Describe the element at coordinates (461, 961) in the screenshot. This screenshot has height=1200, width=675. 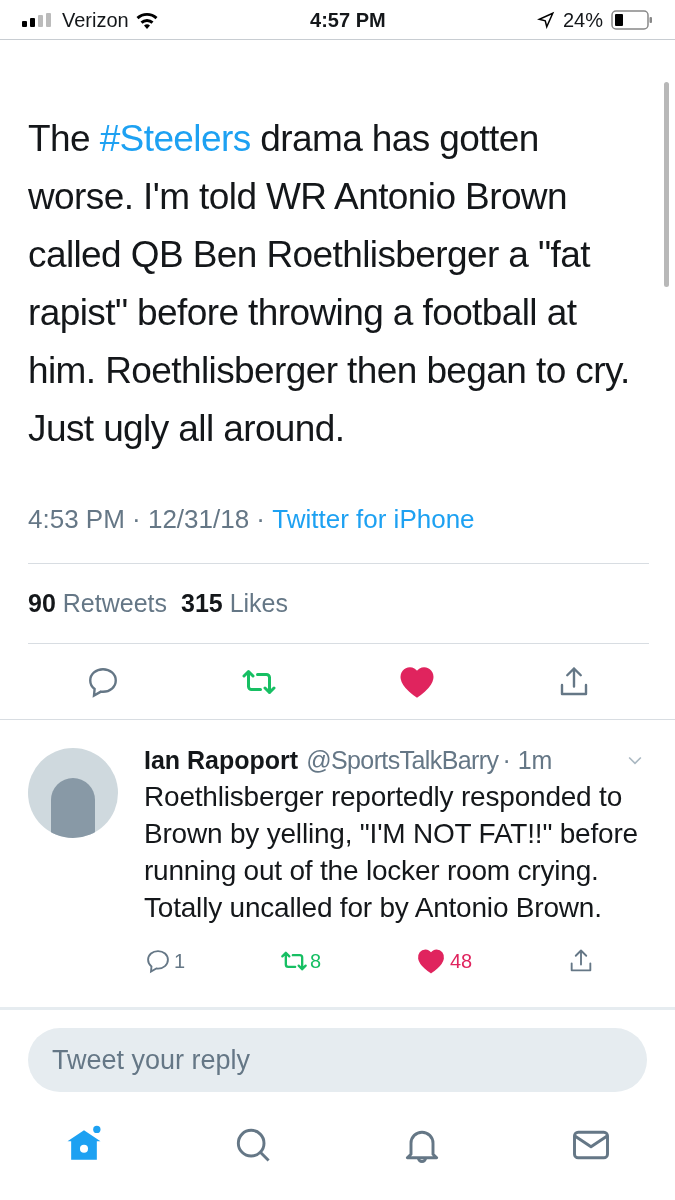
I see `like-count: 48` at that location.